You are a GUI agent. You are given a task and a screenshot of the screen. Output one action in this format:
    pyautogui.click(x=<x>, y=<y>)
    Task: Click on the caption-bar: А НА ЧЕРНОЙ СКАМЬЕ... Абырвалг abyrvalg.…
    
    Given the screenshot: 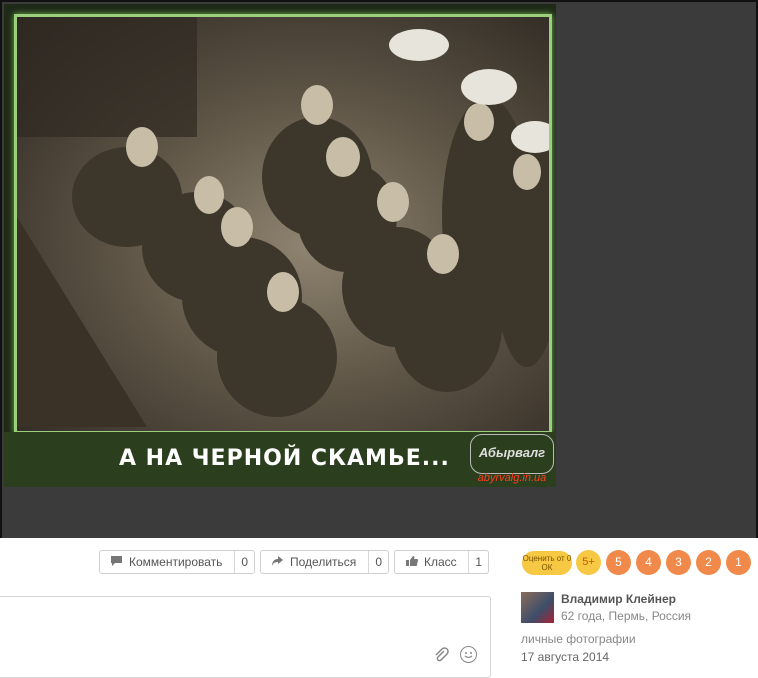 What is the action you would take?
    pyautogui.click(x=280, y=459)
    